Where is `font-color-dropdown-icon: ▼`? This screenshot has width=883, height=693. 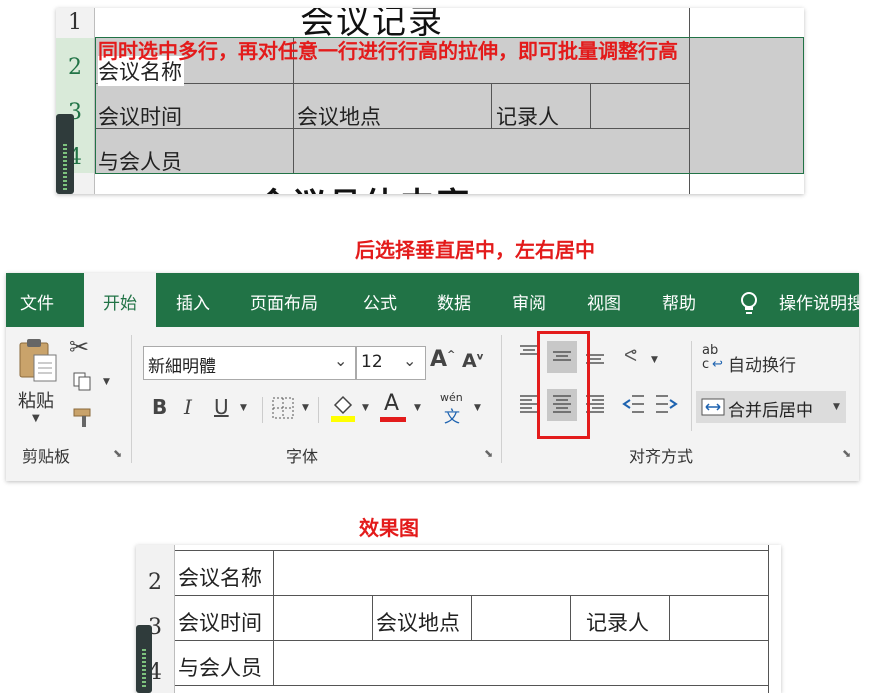 font-color-dropdown-icon: ▼ is located at coordinates (417, 408).